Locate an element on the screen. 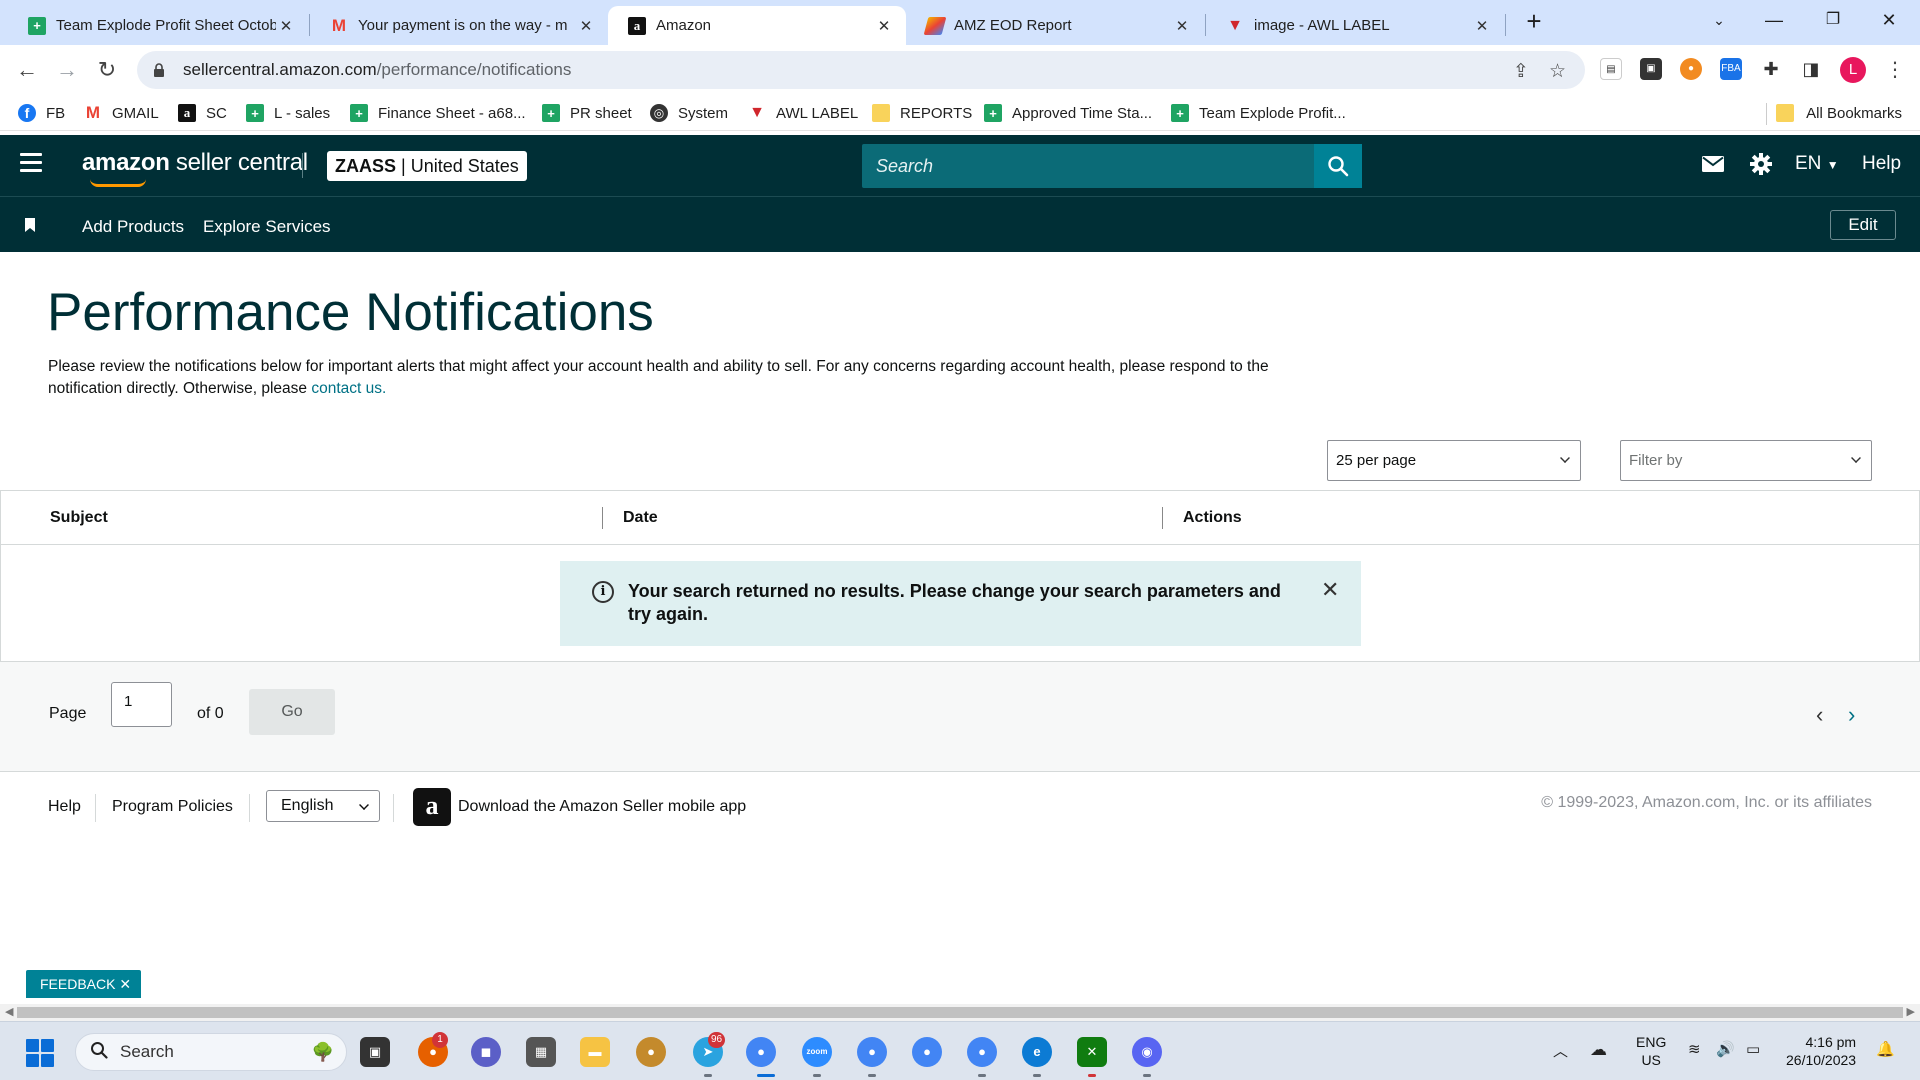 The image size is (1920, 1080). bookmark-pr-sheet: + PR sheet is located at coordinates (587, 113).